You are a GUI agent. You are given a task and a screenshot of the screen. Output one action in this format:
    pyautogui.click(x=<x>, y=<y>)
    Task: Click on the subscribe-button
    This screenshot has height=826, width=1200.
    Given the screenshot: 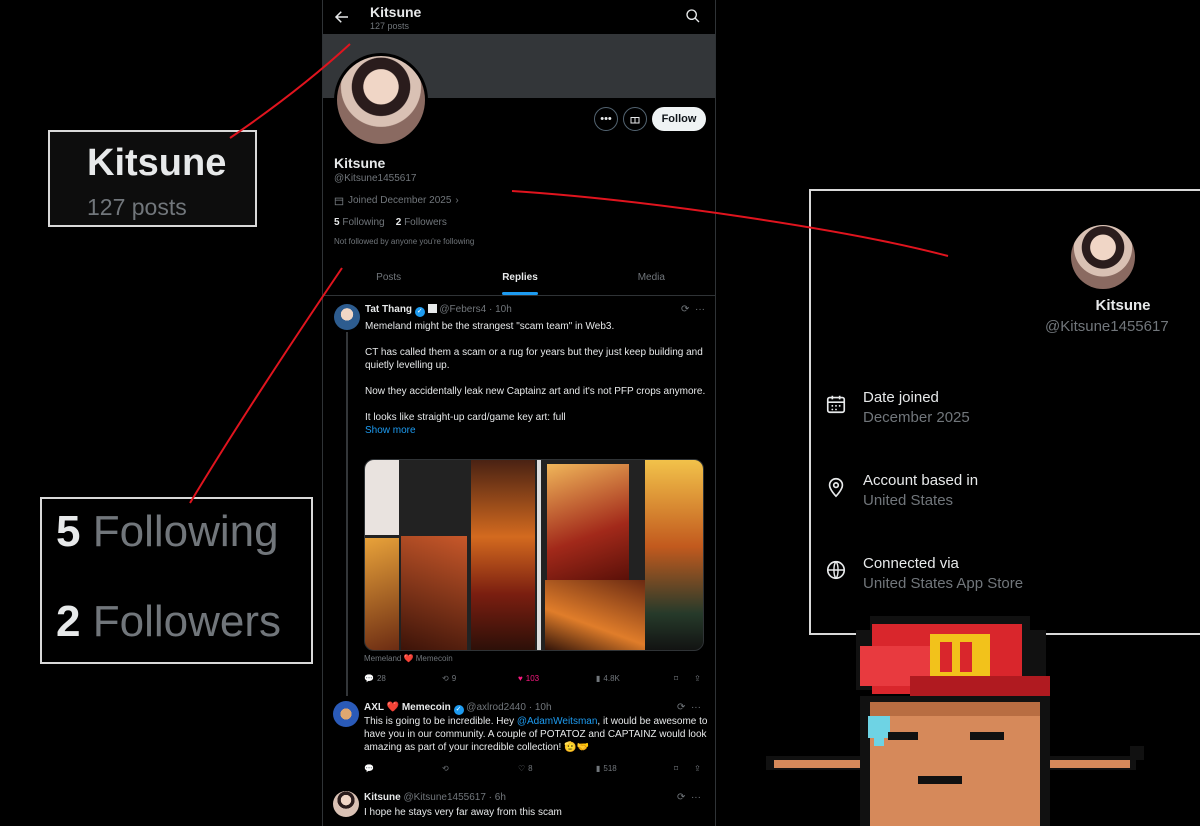 What is the action you would take?
    pyautogui.click(x=635, y=119)
    